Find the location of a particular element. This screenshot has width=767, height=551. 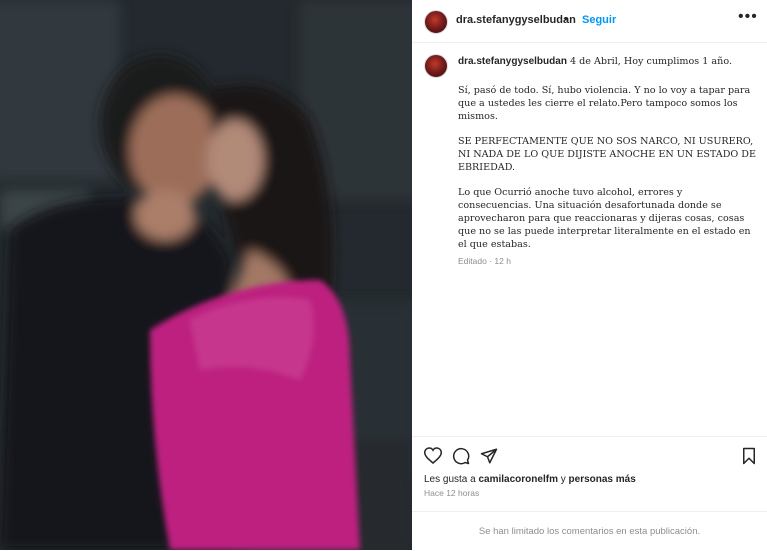

caption-username-link: dra.stefanygyselbudan is located at coordinates (512, 61).